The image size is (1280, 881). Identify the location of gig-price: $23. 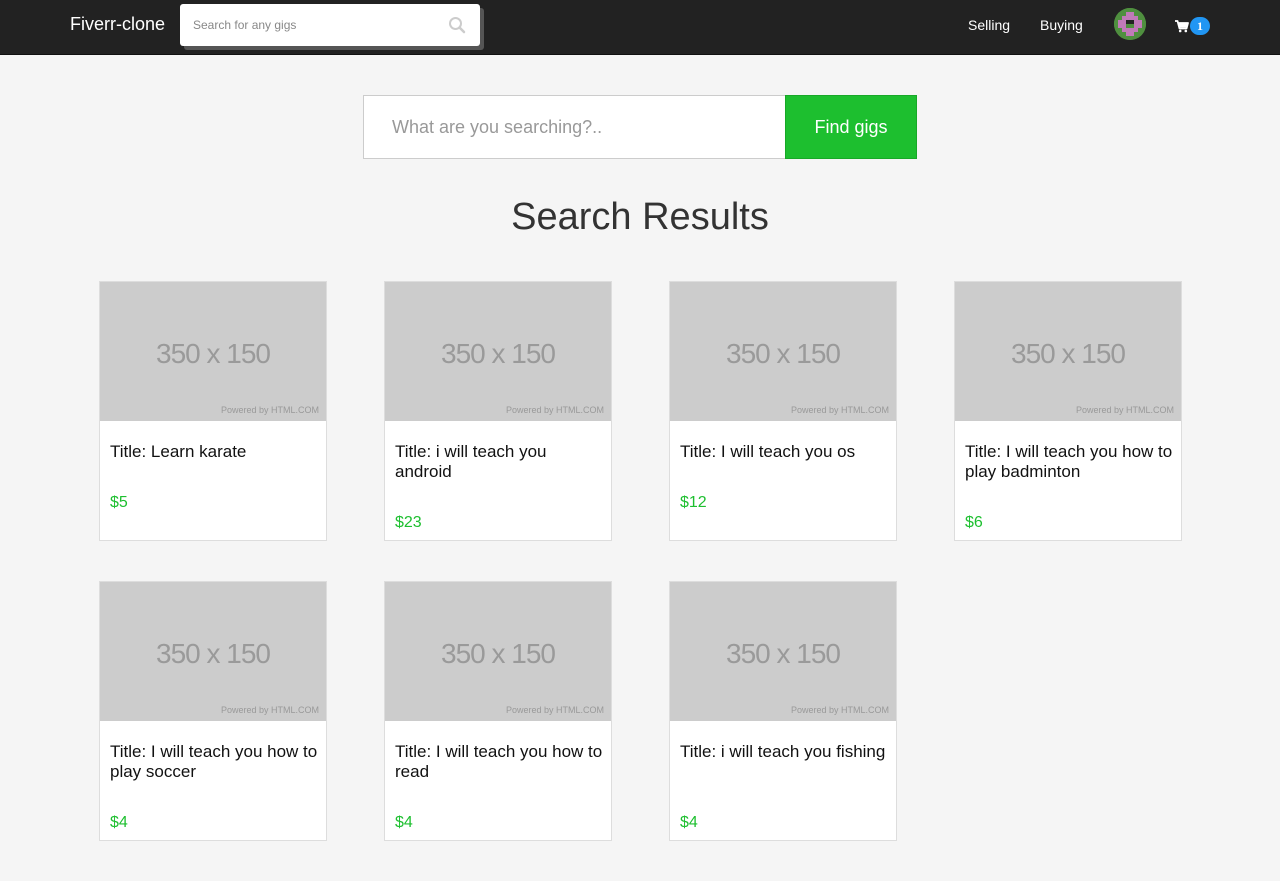
(408, 522).